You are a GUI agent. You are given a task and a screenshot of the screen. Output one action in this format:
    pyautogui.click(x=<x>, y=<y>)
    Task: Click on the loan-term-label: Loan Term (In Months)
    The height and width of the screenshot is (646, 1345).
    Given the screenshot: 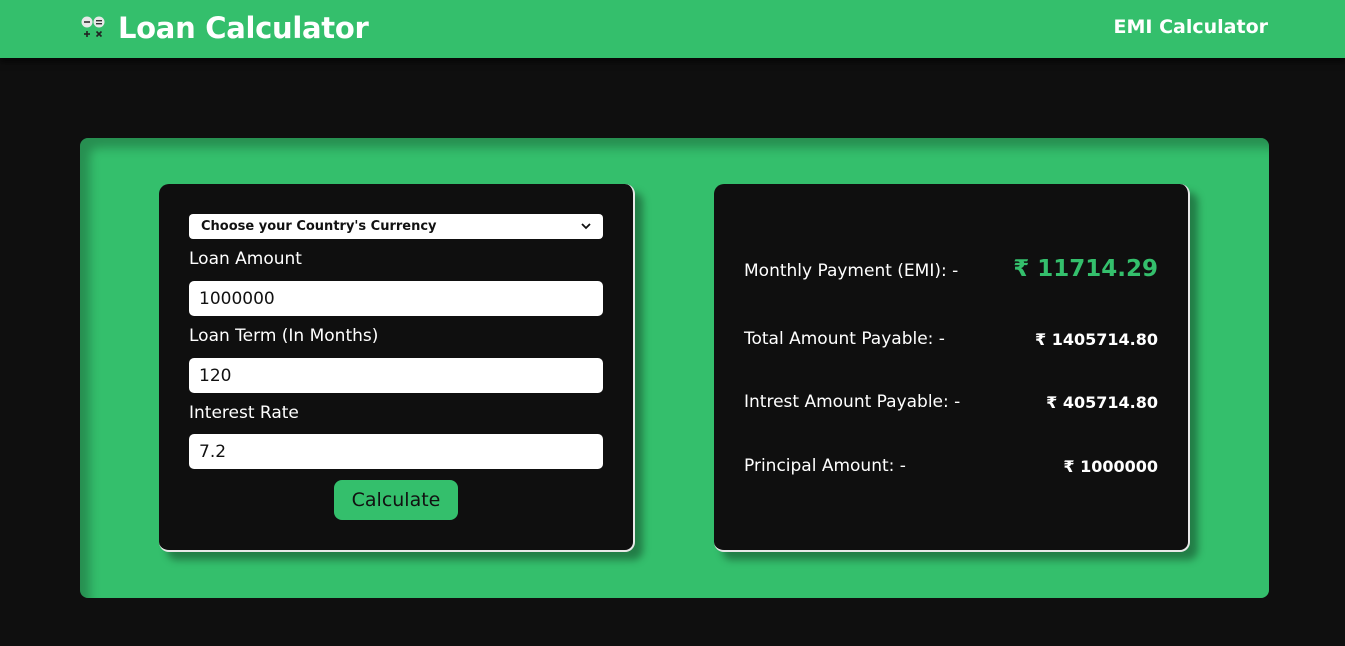 What is the action you would take?
    pyautogui.click(x=284, y=336)
    